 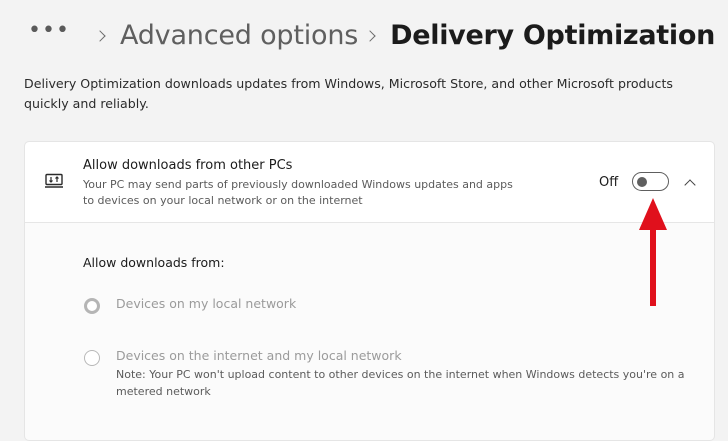 What do you see at coordinates (92, 306) in the screenshot?
I see `local-network-radio` at bounding box center [92, 306].